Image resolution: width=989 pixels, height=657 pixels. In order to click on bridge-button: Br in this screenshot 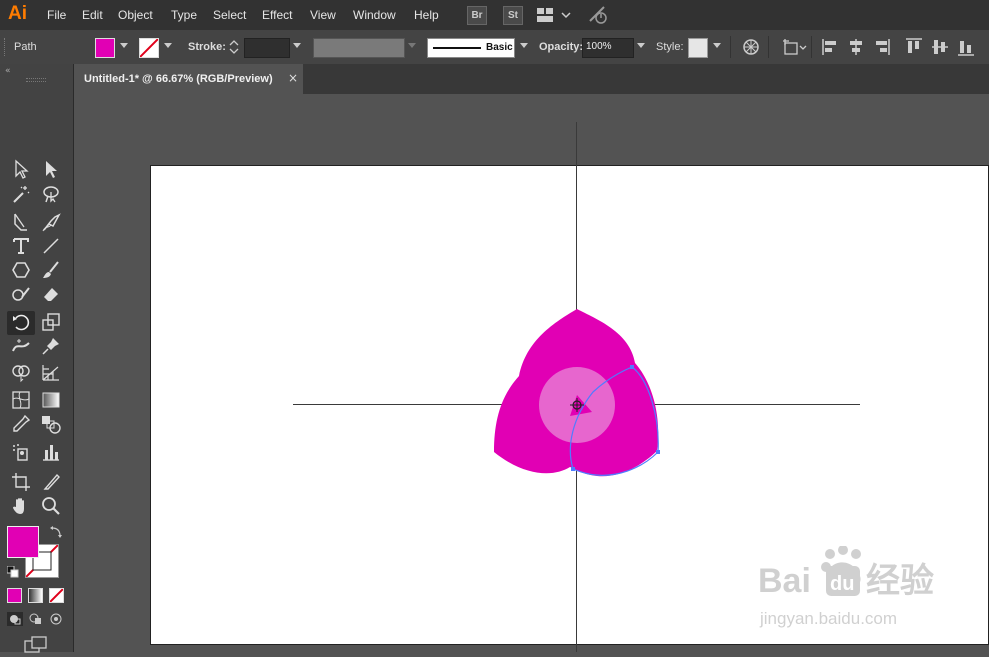, I will do `click(477, 15)`.